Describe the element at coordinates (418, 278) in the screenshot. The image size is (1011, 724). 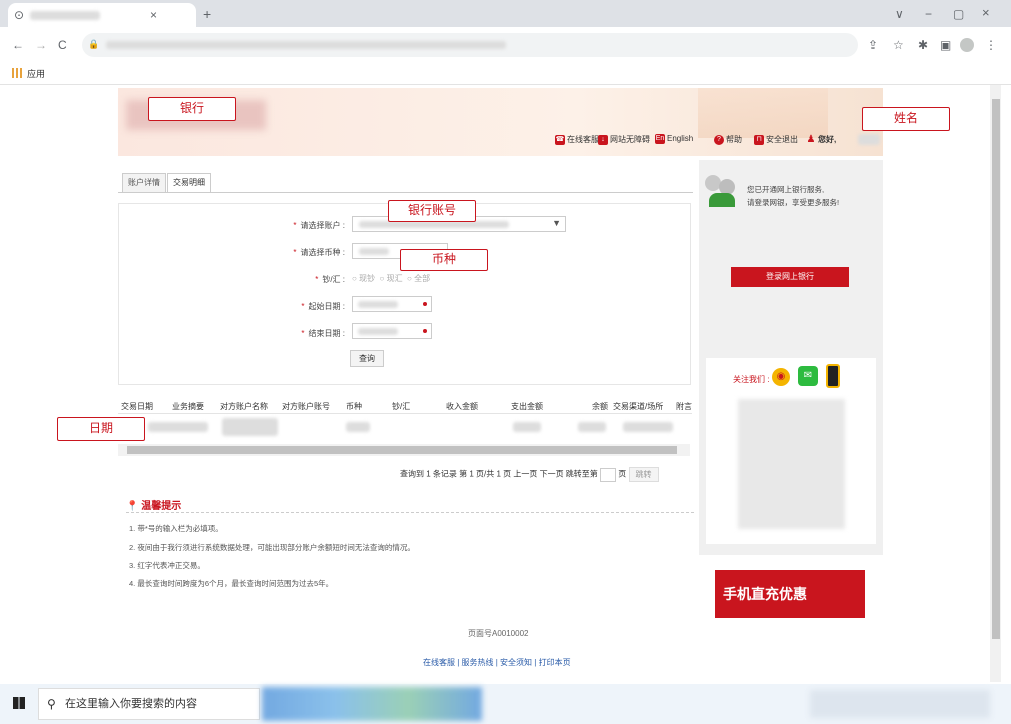
I see `radio-all: ○ 全部` at that location.